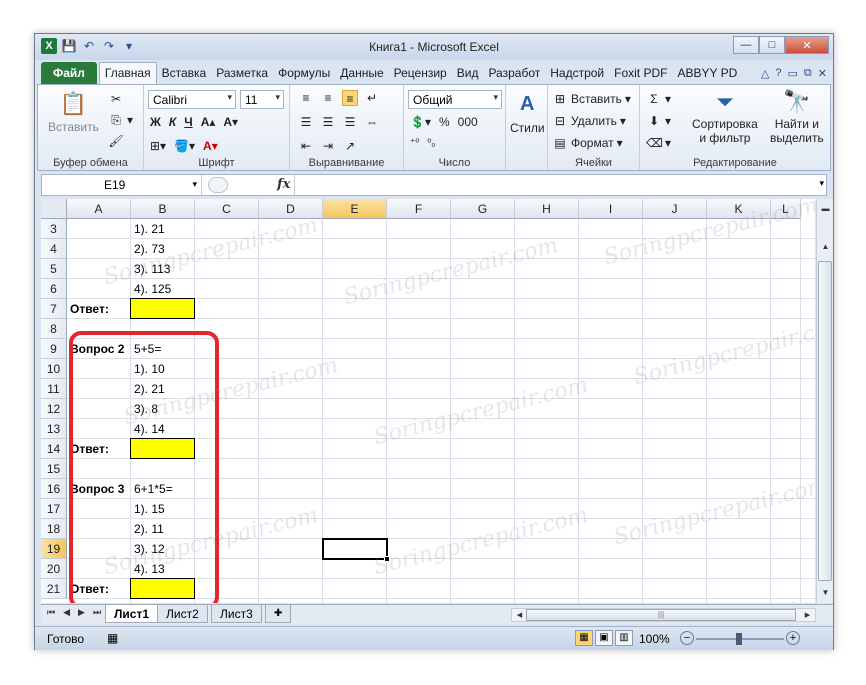 The image size is (866, 685). I want to click on fill-color-icon: 🪣▾, so click(184, 146).